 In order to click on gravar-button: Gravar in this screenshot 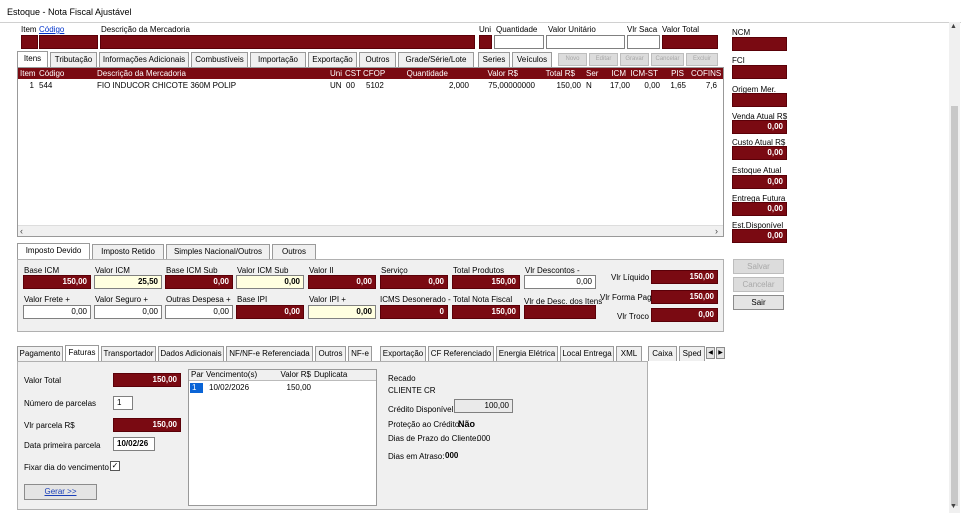, I will do `click(634, 59)`.